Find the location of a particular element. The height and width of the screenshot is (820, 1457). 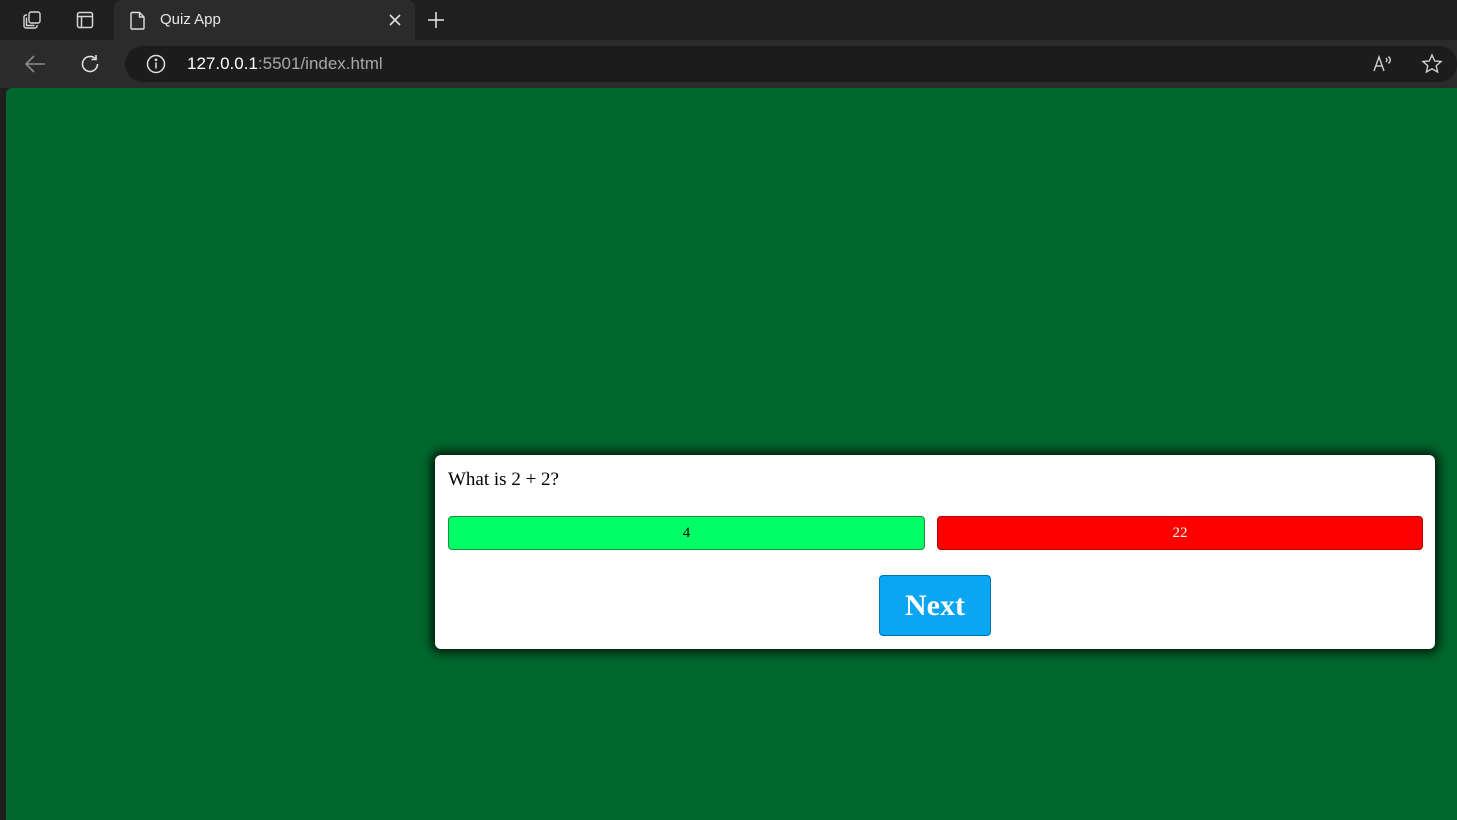

url-path: :5501/index.html is located at coordinates (320, 63).